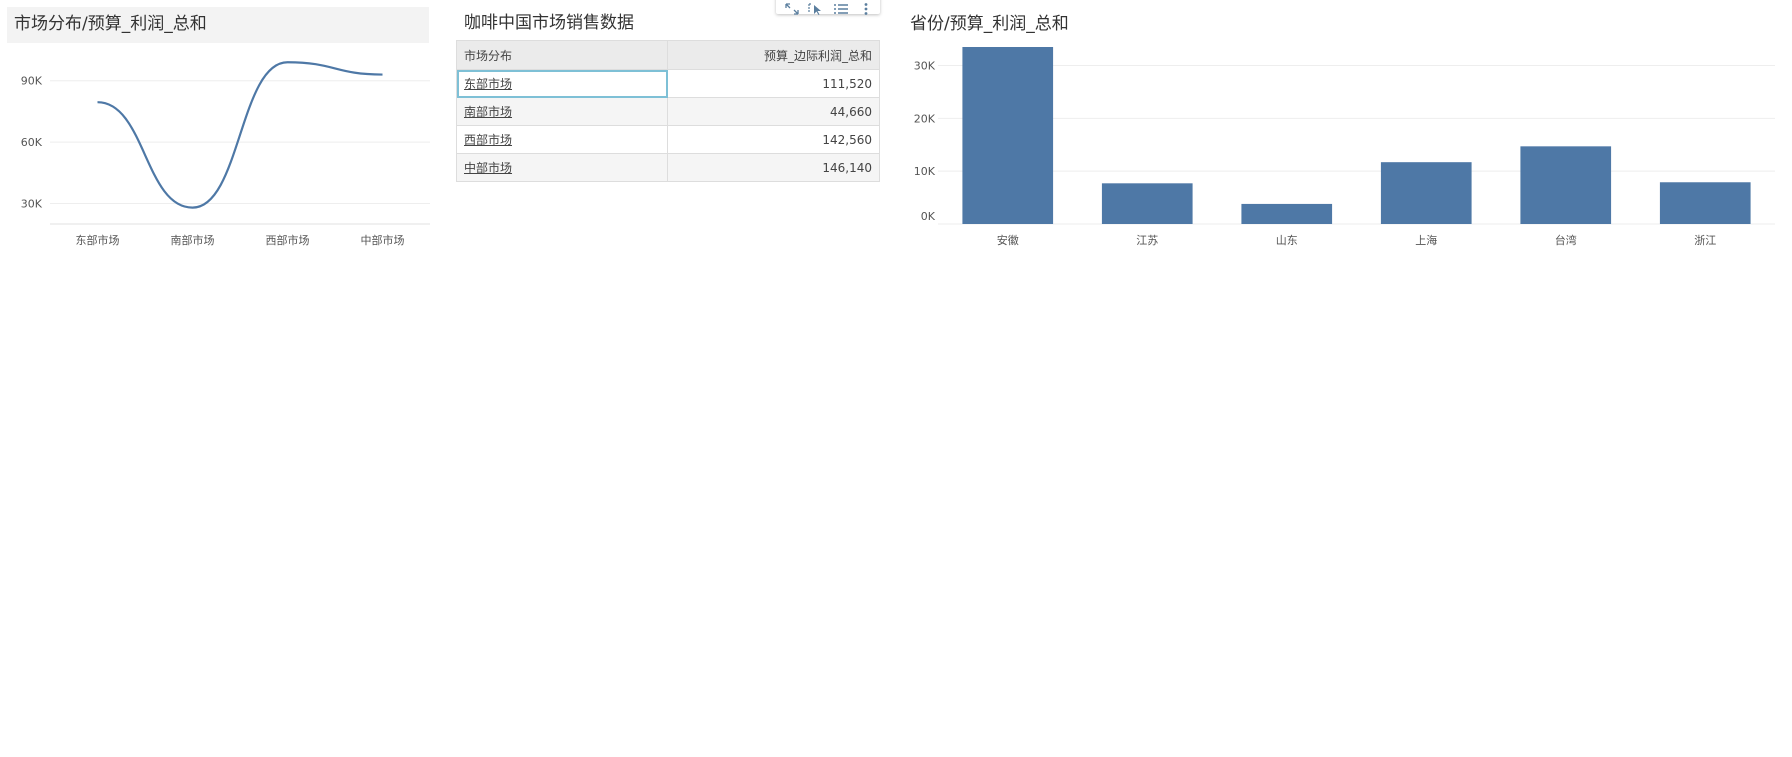 This screenshot has width=1792, height=757. Describe the element at coordinates (488, 84) in the screenshot. I see `market-link: 东部市场` at that location.